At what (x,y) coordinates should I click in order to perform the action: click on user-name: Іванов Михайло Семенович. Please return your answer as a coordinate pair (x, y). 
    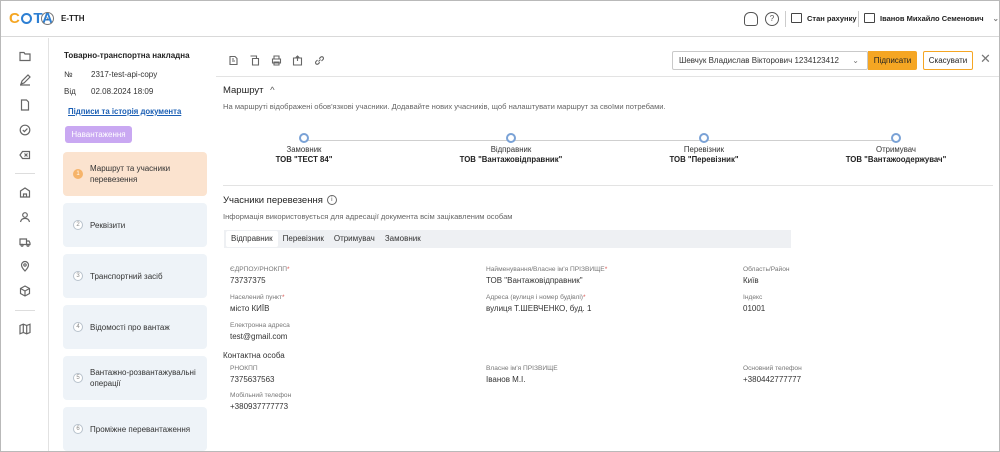
    Looking at the image, I should click on (932, 18).